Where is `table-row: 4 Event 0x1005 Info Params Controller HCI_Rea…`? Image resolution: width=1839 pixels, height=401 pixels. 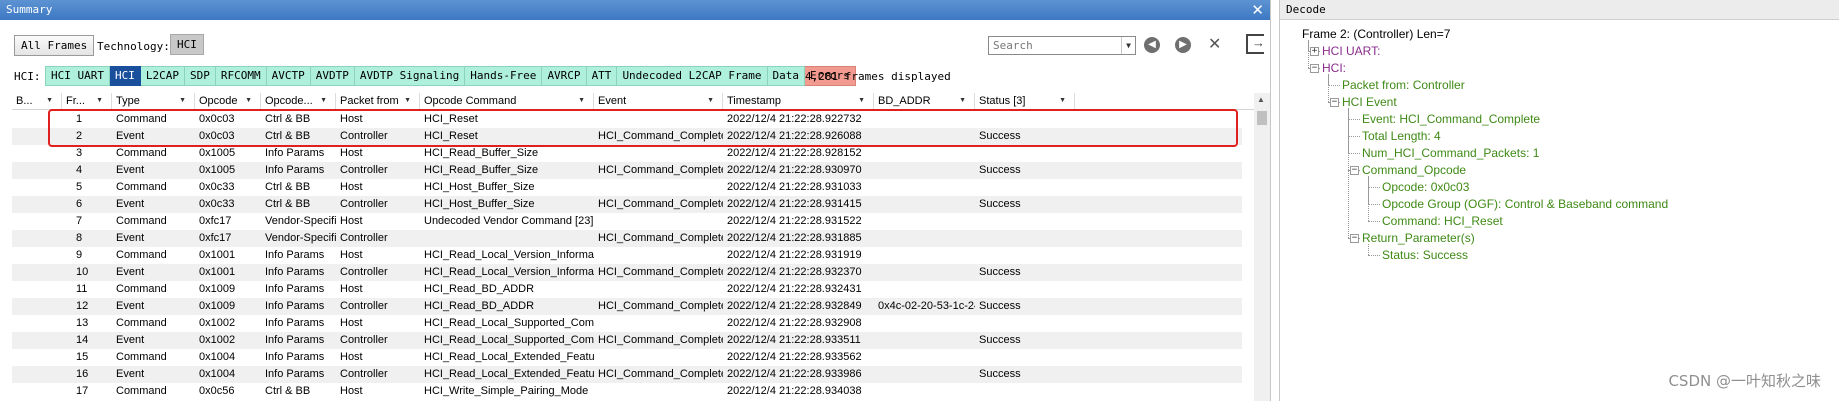 table-row: 4 Event 0x1005 Info Params Controller HCI_Rea… is located at coordinates (627, 170).